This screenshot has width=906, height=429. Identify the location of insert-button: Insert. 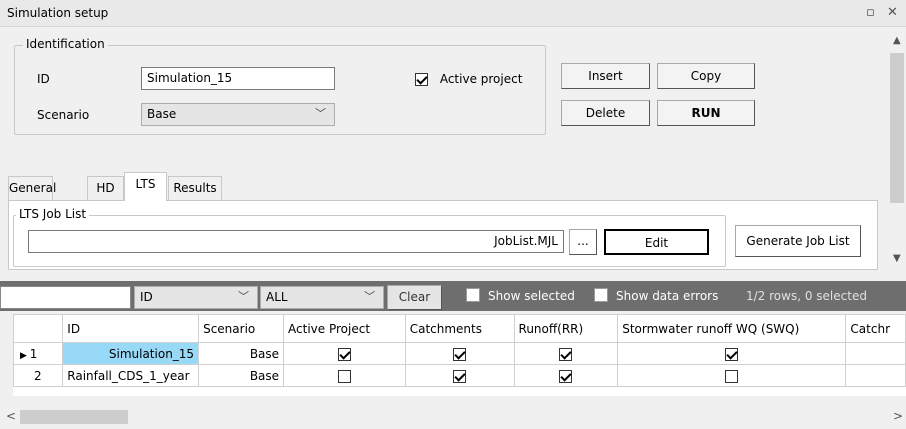
(605, 76).